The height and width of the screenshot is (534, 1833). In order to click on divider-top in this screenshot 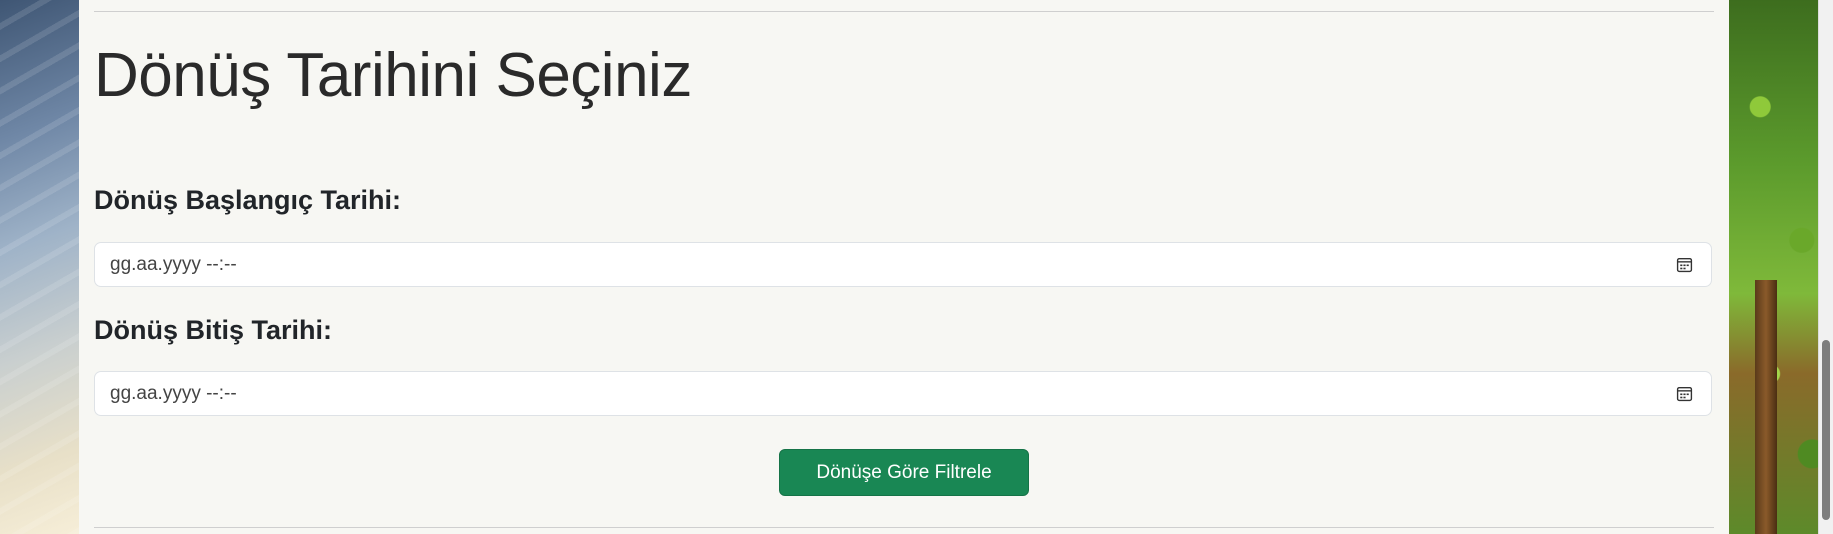, I will do `click(904, 11)`.